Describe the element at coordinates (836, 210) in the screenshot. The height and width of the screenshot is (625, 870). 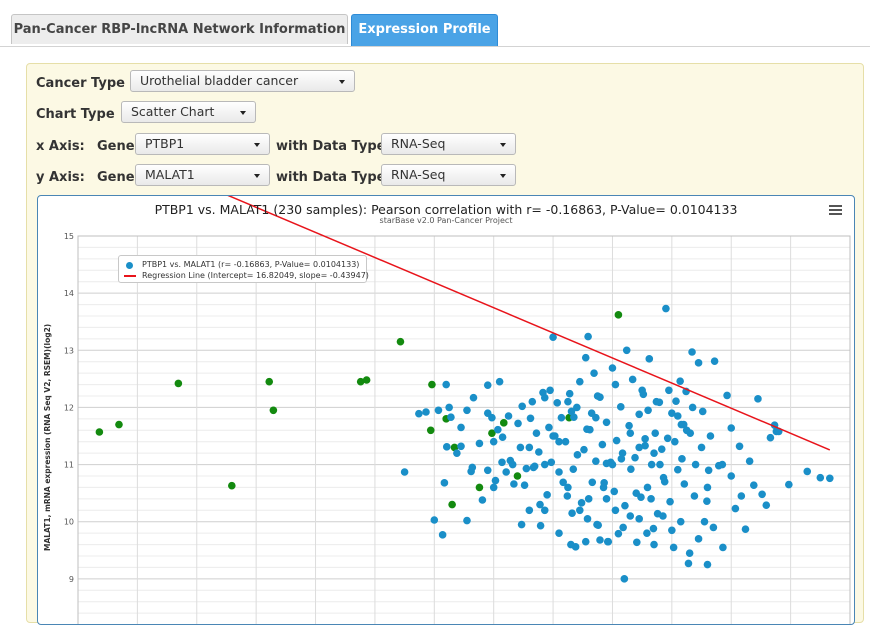
I see `hamburger-menu-icon` at that location.